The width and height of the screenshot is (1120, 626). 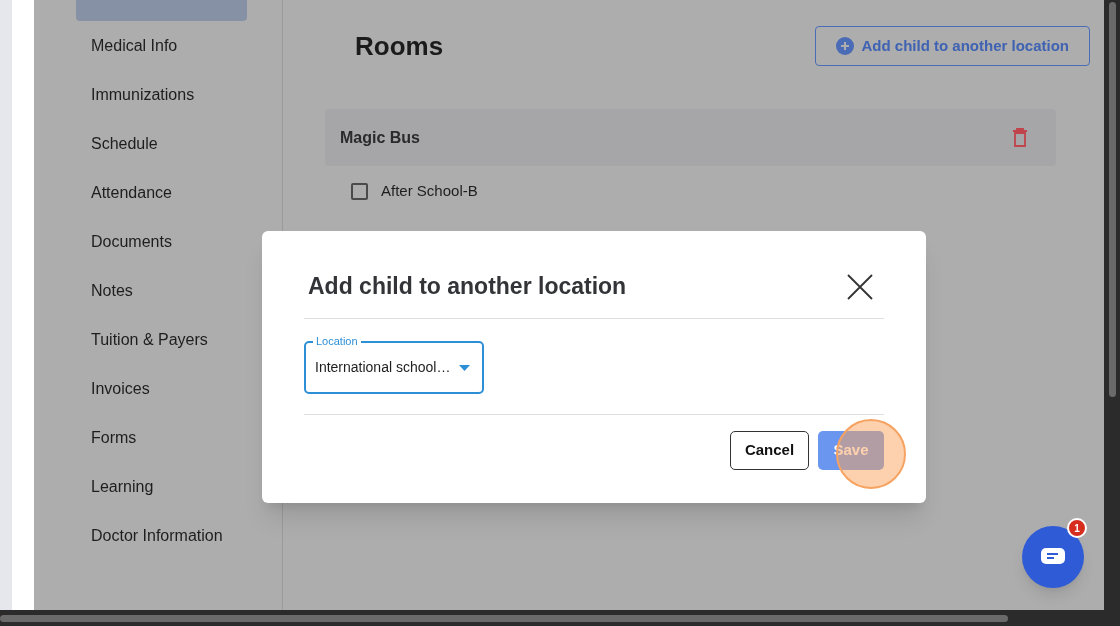 What do you see at coordinates (161, 388) in the screenshot?
I see `sidebar-item: Invoices` at bounding box center [161, 388].